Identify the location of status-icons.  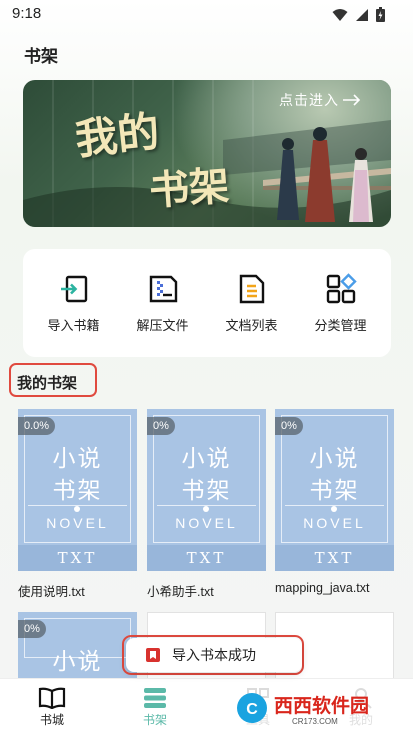
(358, 14).